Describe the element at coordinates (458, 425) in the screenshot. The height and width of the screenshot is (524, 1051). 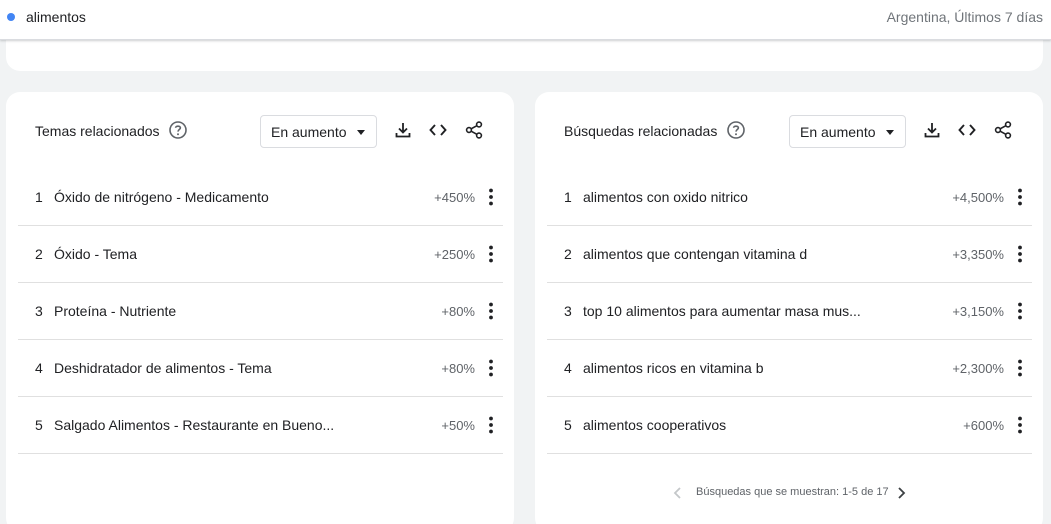
I see `row-value: +50%` at that location.